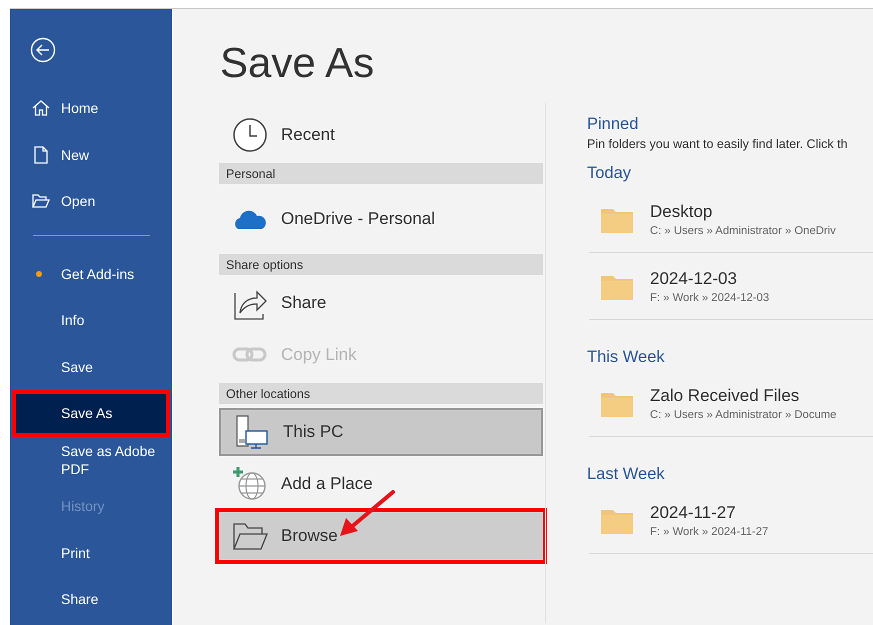 The image size is (873, 625). I want to click on section-heading: Last Week, so click(626, 474).